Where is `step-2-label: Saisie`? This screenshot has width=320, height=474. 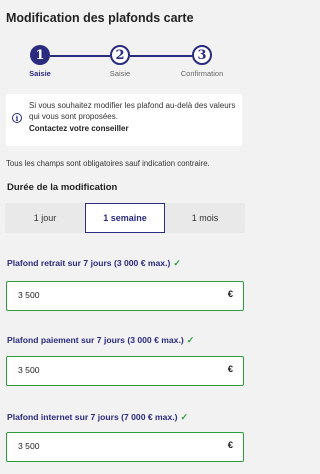
step-2-label: Saisie is located at coordinates (120, 73).